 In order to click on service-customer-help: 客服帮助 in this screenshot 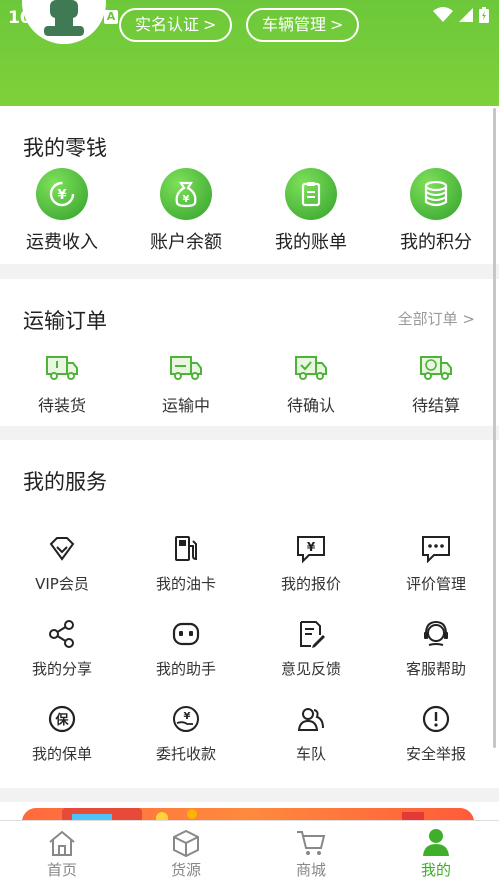, I will do `click(436, 648)`.